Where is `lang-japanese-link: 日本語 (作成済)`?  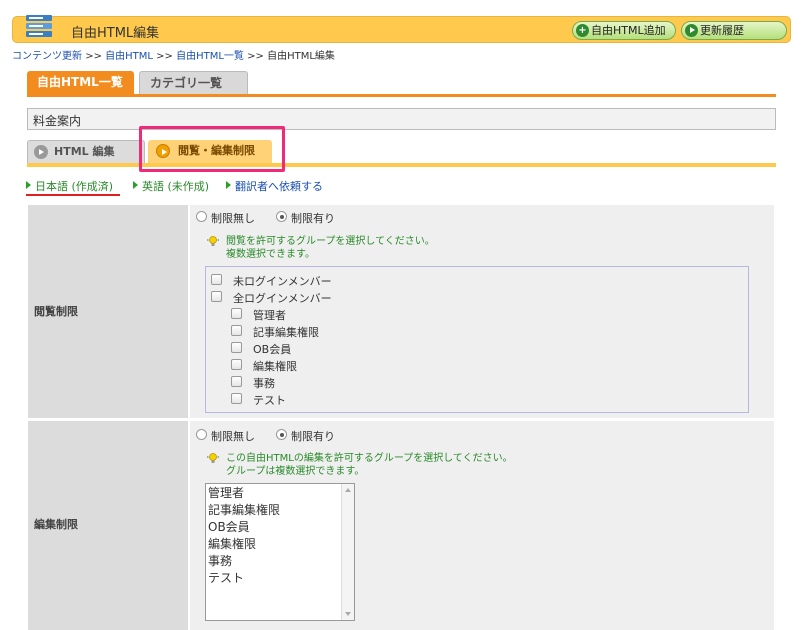 lang-japanese-link: 日本語 (作成済) is located at coordinates (69, 186).